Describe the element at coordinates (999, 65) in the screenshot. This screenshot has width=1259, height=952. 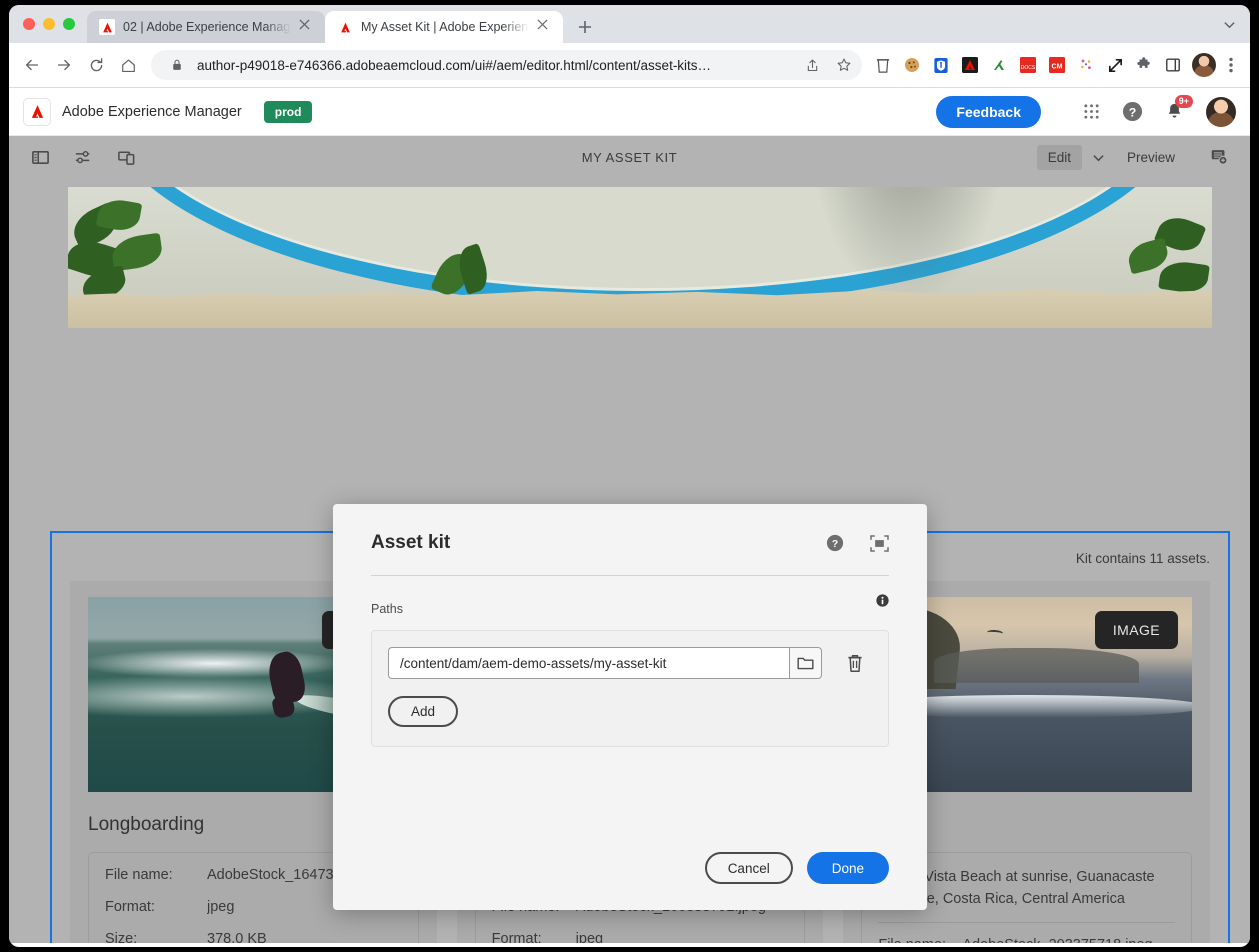
I see `kaspersky-extension-icon` at that location.